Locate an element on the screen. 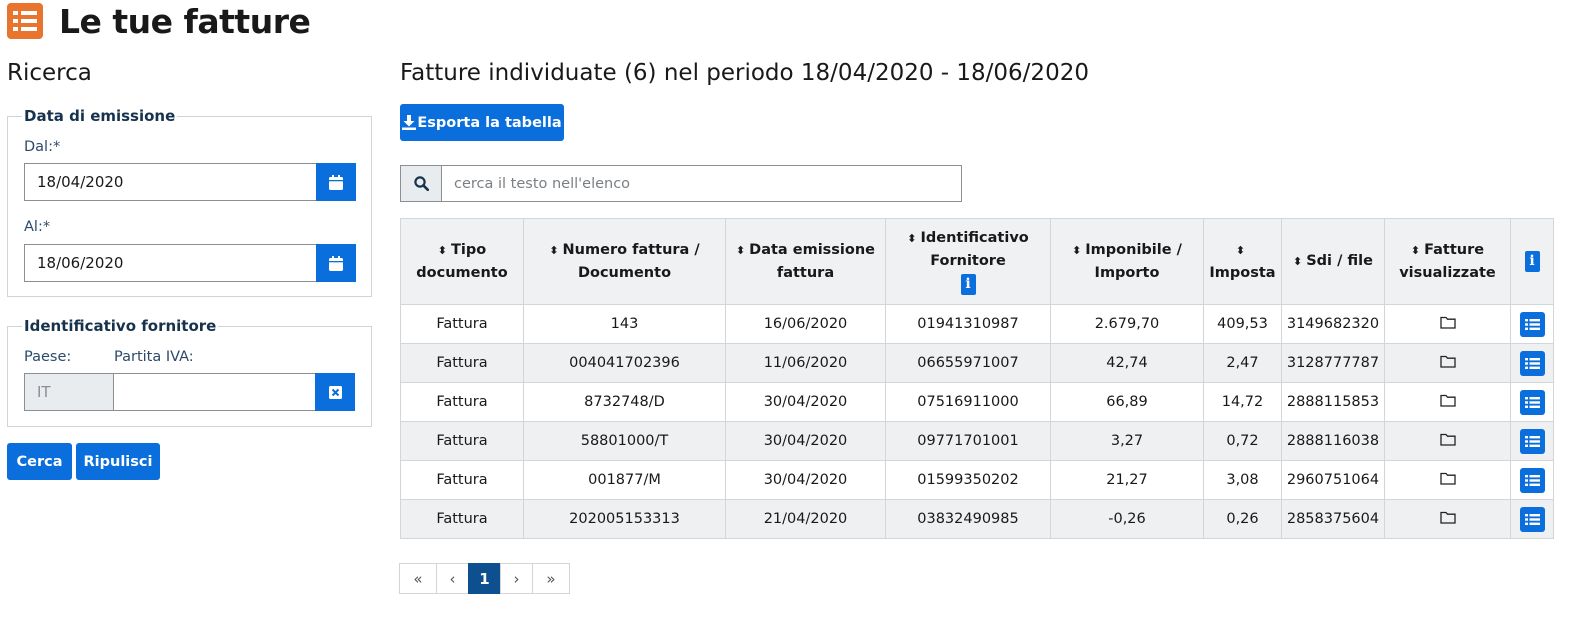 The image size is (1592, 626). col-header-visualizzate: ⬍ Fatture visualizzate is located at coordinates (1447, 261).